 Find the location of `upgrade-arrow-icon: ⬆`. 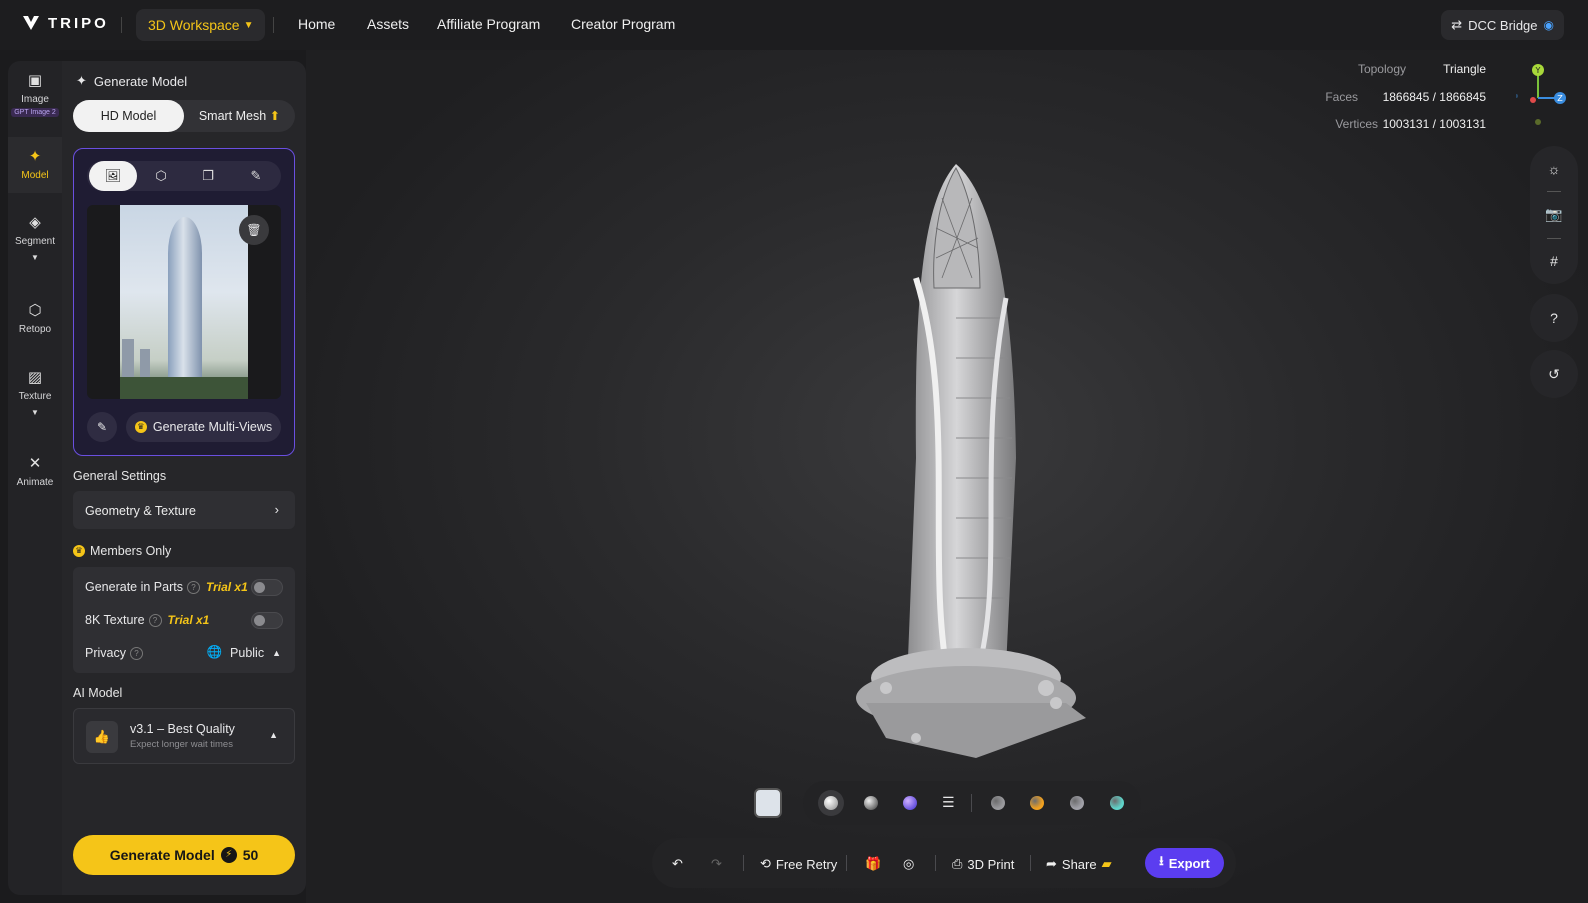

upgrade-arrow-icon: ⬆ is located at coordinates (275, 116).